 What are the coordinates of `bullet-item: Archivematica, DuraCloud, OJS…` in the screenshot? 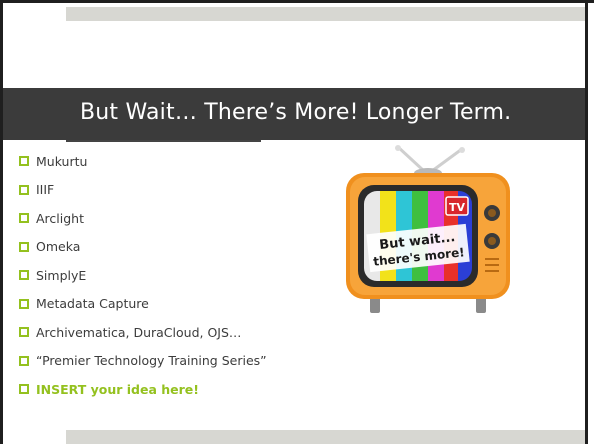 It's located at (184, 332).